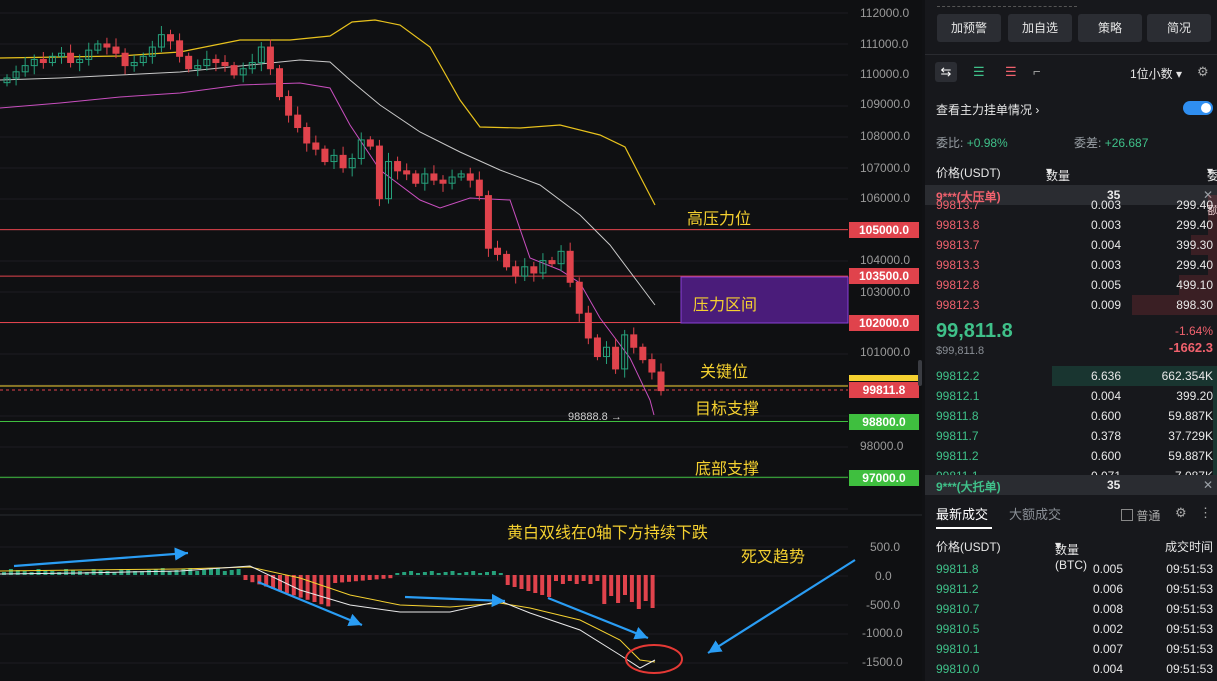 The width and height of the screenshot is (1217, 681). I want to click on price-tag-105000: 105000.0, so click(884, 230).